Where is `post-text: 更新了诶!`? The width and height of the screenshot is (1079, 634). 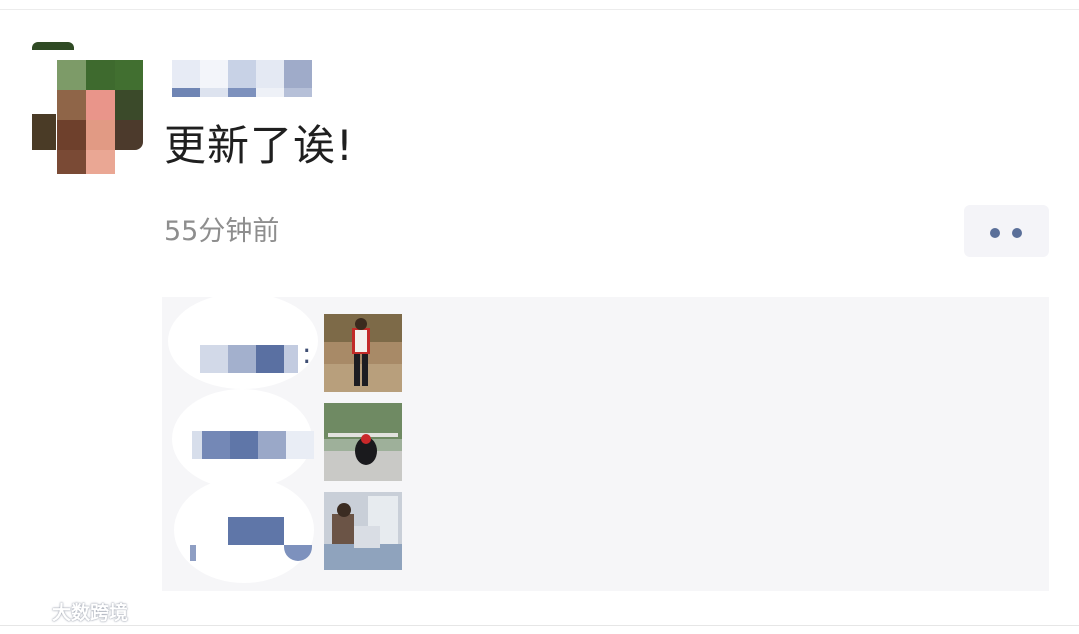 post-text: 更新了诶! is located at coordinates (259, 145).